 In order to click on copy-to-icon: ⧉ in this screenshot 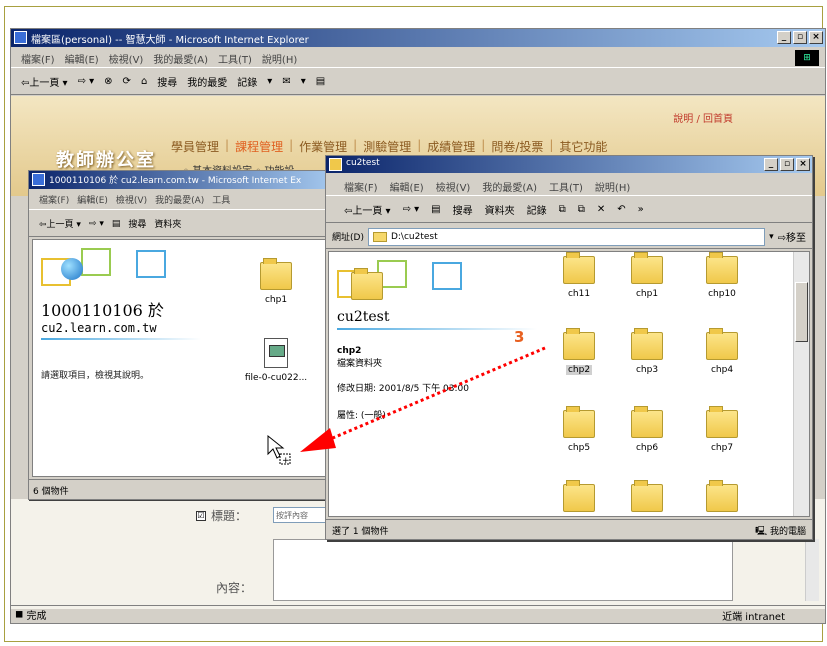, I will do `click(581, 209)`.